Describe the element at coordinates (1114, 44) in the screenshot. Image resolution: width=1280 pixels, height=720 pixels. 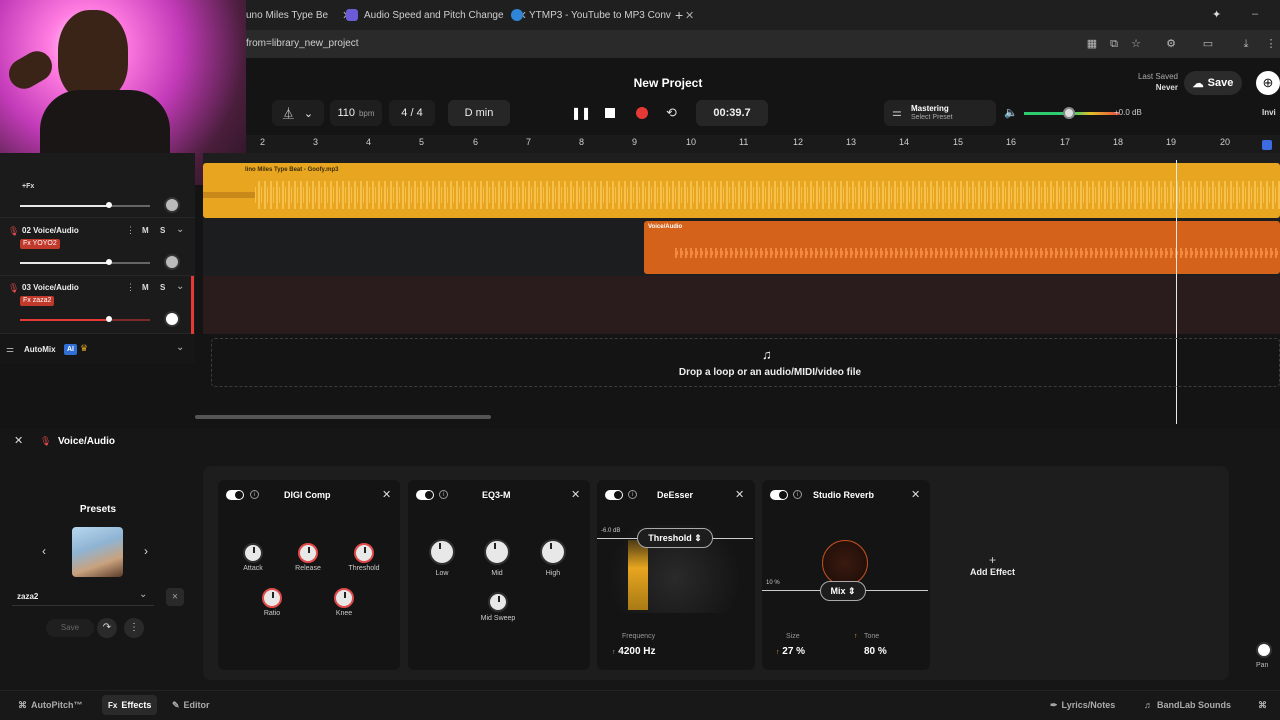
I see `screen-icon: ⧉` at that location.